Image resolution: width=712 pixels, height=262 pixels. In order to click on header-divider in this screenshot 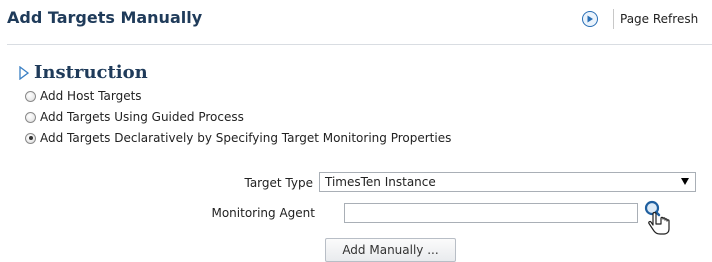, I will do `click(359, 44)`.